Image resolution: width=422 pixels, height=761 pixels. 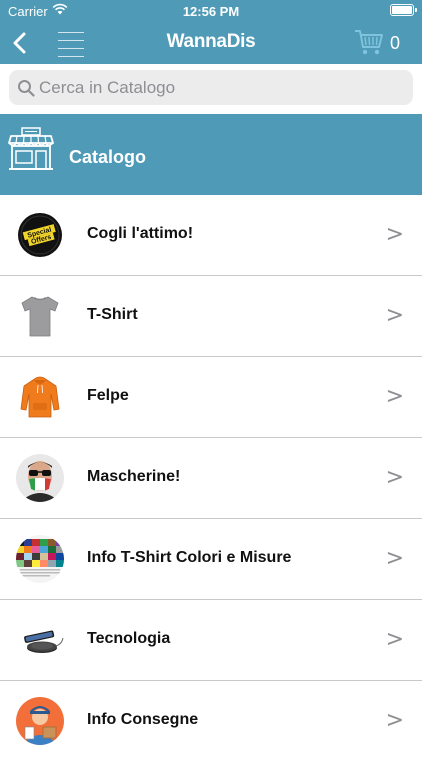 What do you see at coordinates (129, 638) in the screenshot?
I see `category-label: Tecnologia` at bounding box center [129, 638].